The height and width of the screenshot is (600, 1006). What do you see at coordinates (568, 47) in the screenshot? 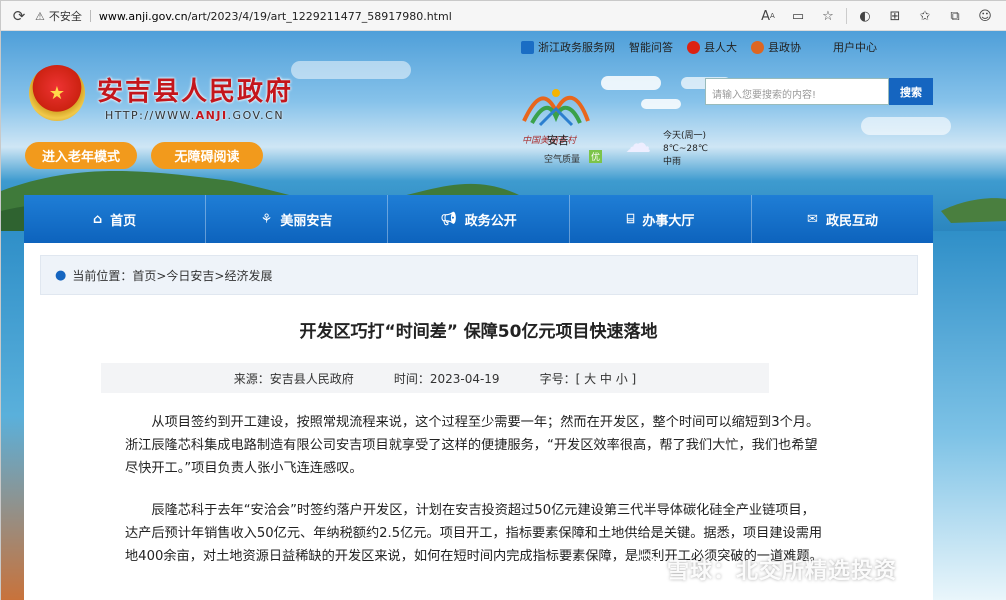
I see `top-link-zjzwfw: 浙江政务服务网` at bounding box center [568, 47].